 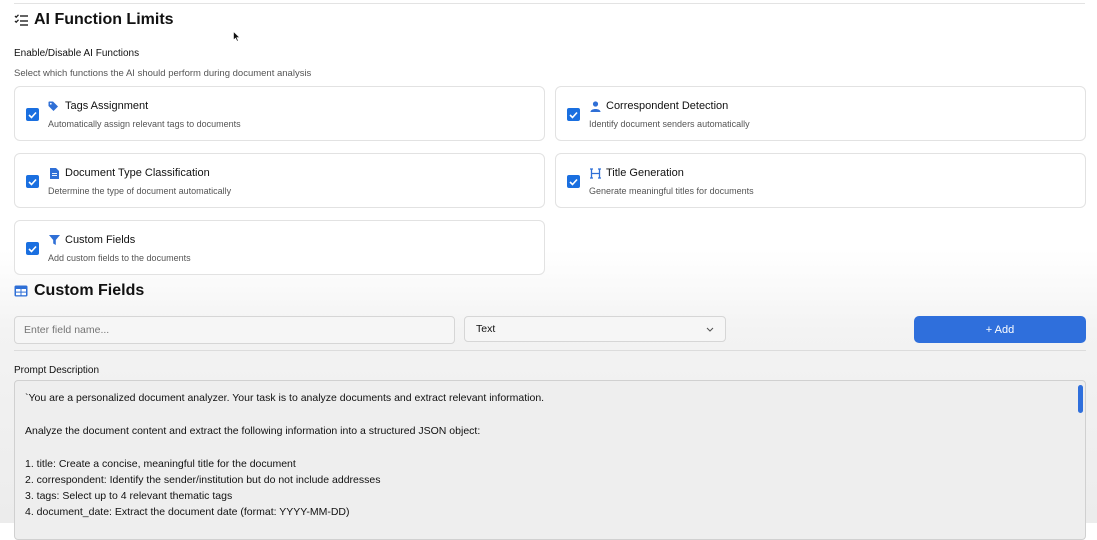 I want to click on document-icon, so click(x=54, y=173).